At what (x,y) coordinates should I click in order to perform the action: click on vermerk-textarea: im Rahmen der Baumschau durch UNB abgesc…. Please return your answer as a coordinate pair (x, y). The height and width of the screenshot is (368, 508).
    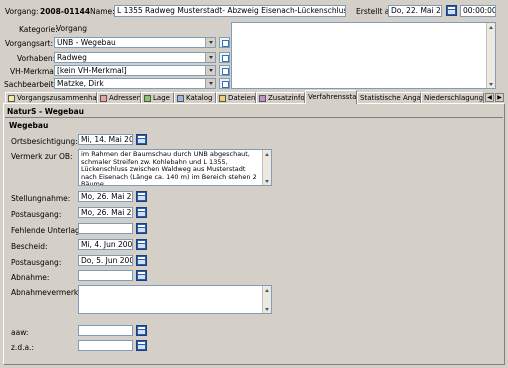
    Looking at the image, I should click on (175, 167).